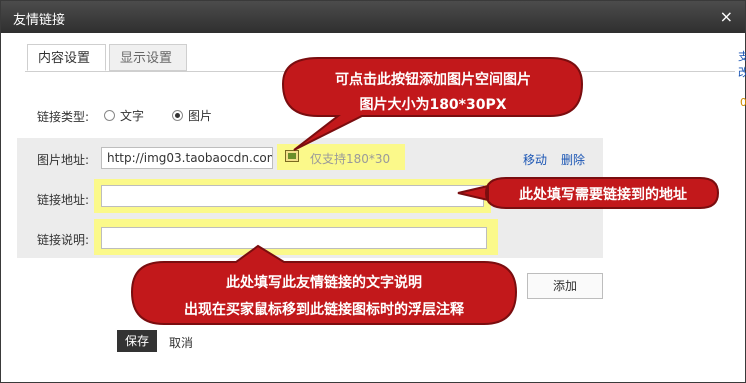 This screenshot has height=383, width=746. I want to click on cancel-button: 取消, so click(181, 342).